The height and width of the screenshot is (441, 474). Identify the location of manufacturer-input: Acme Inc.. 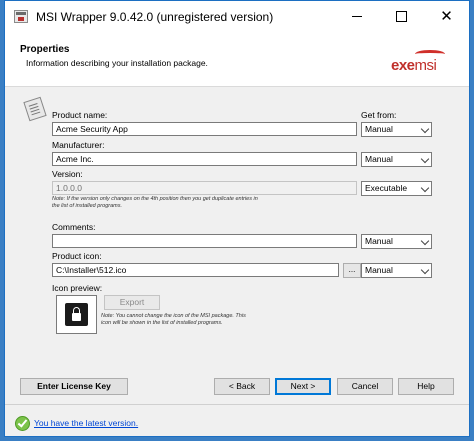
(204, 159).